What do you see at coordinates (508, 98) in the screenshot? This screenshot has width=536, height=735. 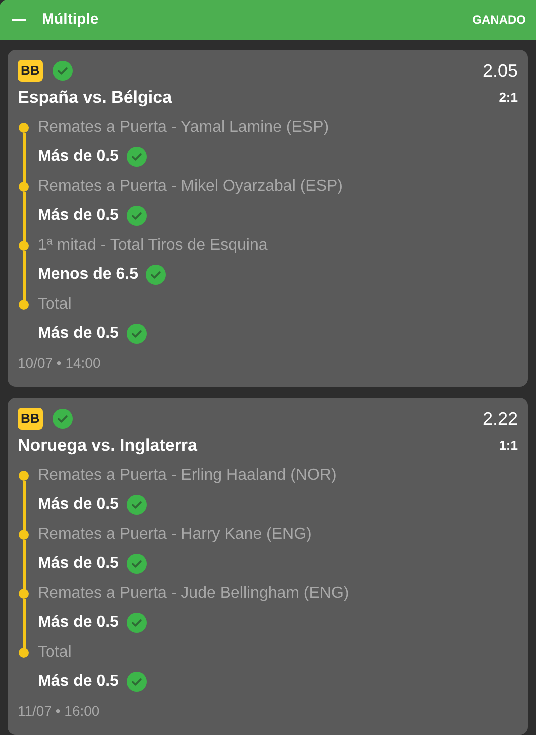 I see `match-score: 2:1` at bounding box center [508, 98].